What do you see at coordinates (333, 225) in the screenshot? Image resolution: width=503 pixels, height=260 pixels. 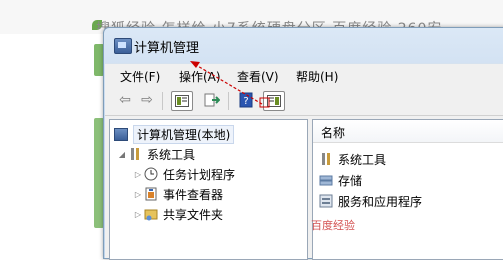 I see `watermark: 百度经验` at bounding box center [333, 225].